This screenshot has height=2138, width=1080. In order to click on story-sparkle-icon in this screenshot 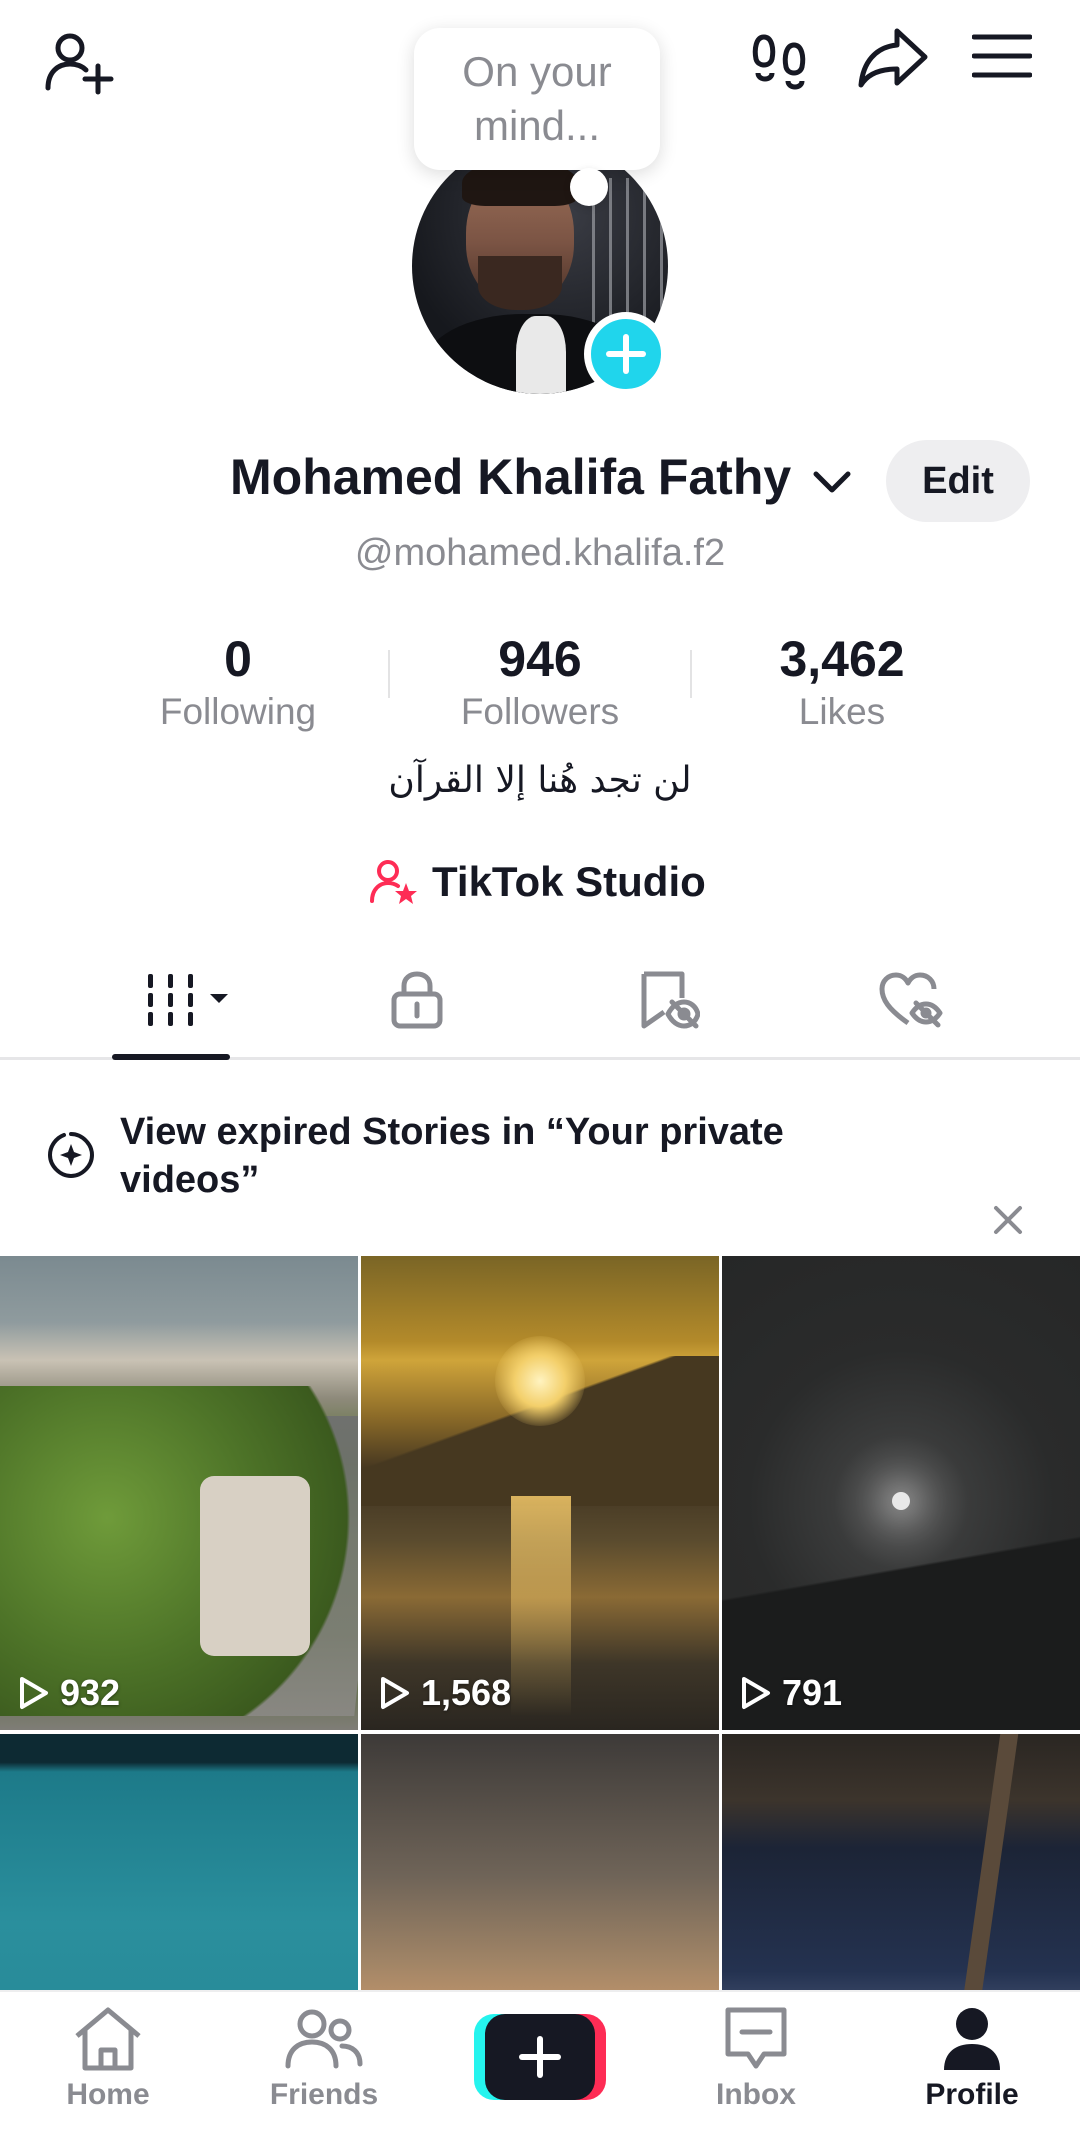, I will do `click(71, 1155)`.